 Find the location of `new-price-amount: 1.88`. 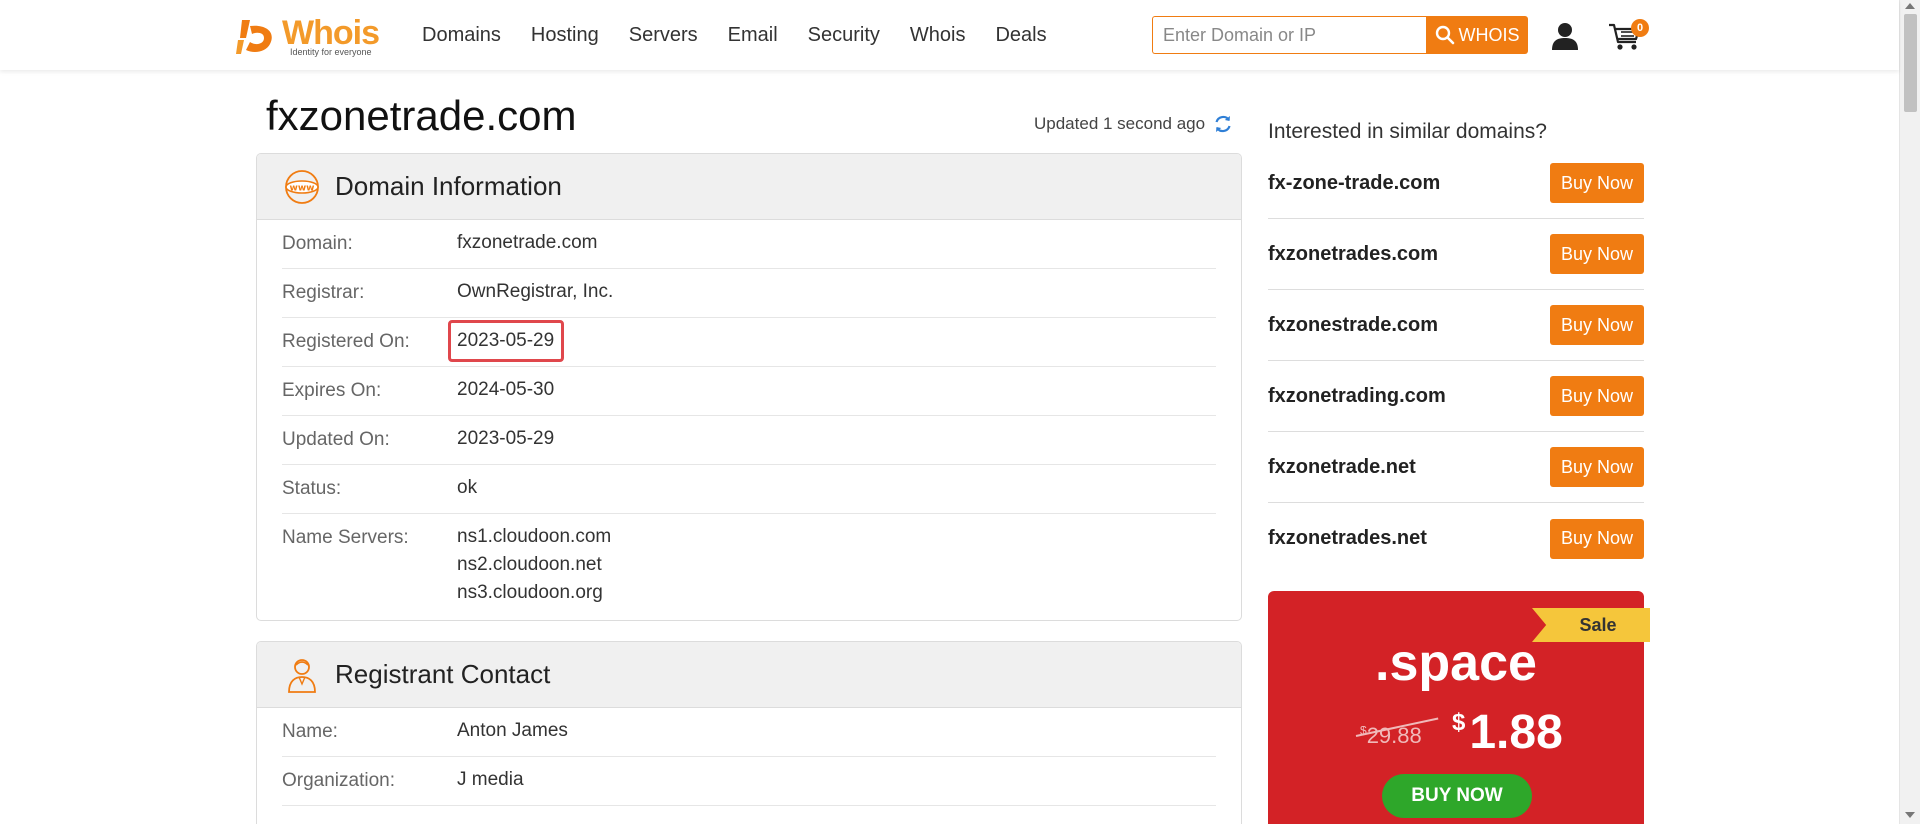

new-price-amount: 1.88 is located at coordinates (1516, 732).